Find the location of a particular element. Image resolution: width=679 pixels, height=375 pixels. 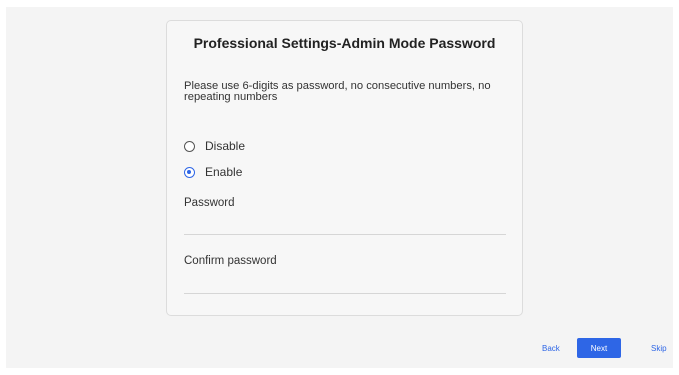

password-label: Password is located at coordinates (209, 203).